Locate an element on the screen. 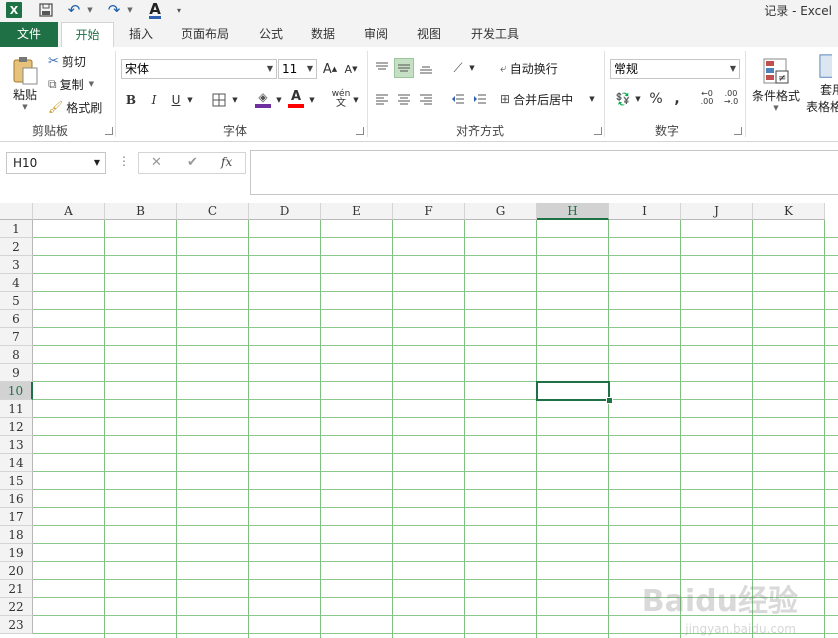  column-header-k: K is located at coordinates (789, 211).